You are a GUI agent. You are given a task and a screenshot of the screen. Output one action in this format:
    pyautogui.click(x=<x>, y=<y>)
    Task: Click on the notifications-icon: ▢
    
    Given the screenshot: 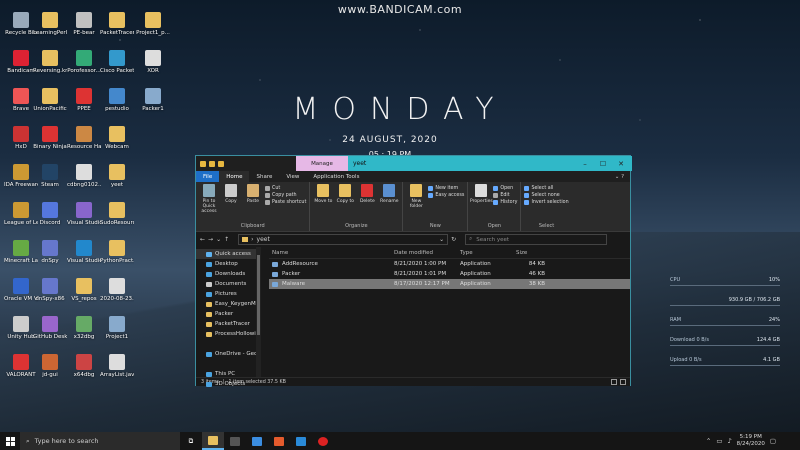 What is the action you would take?
    pyautogui.click(x=773, y=441)
    